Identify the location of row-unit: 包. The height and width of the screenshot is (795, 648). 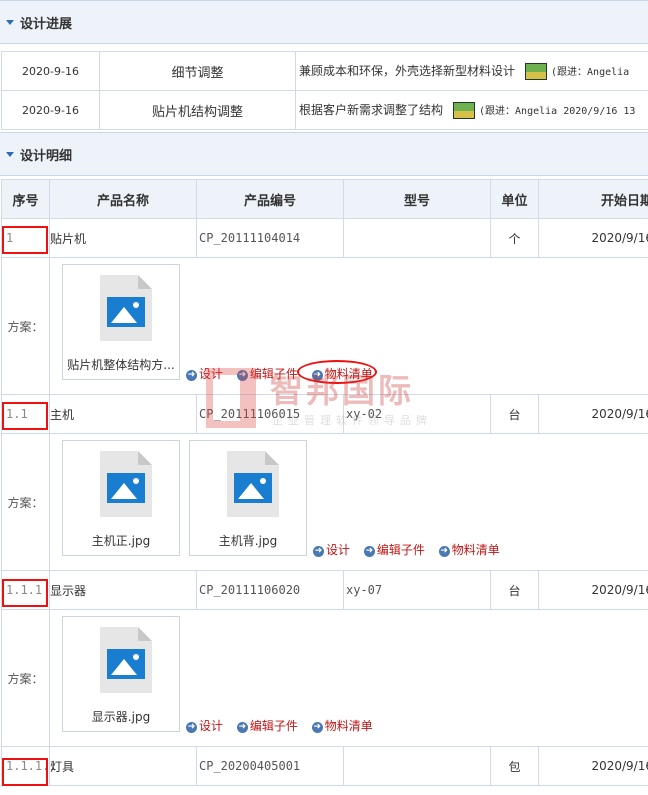
(514, 766).